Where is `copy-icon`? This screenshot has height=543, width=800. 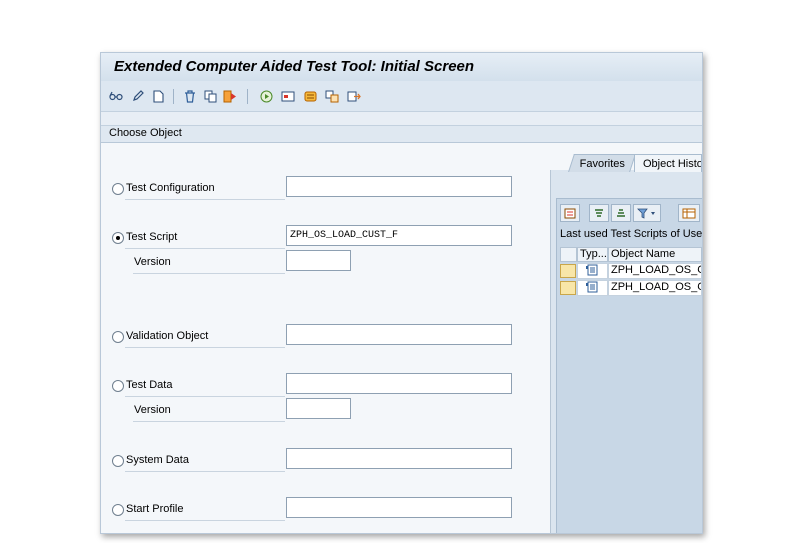
copy-icon is located at coordinates (210, 96).